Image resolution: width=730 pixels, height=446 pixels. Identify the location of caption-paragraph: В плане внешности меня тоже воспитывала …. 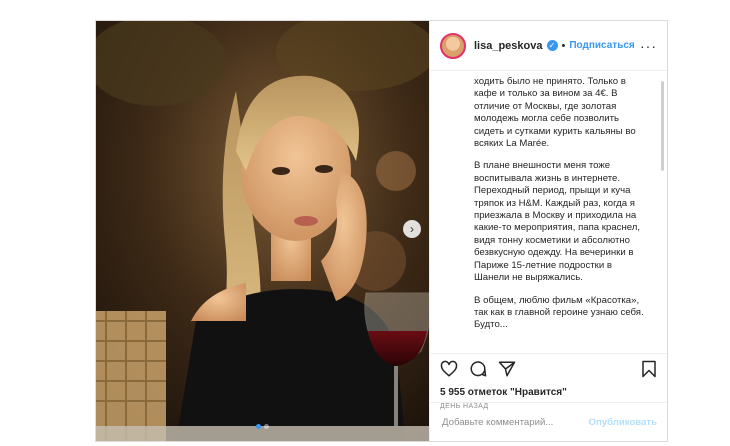
(557, 222).